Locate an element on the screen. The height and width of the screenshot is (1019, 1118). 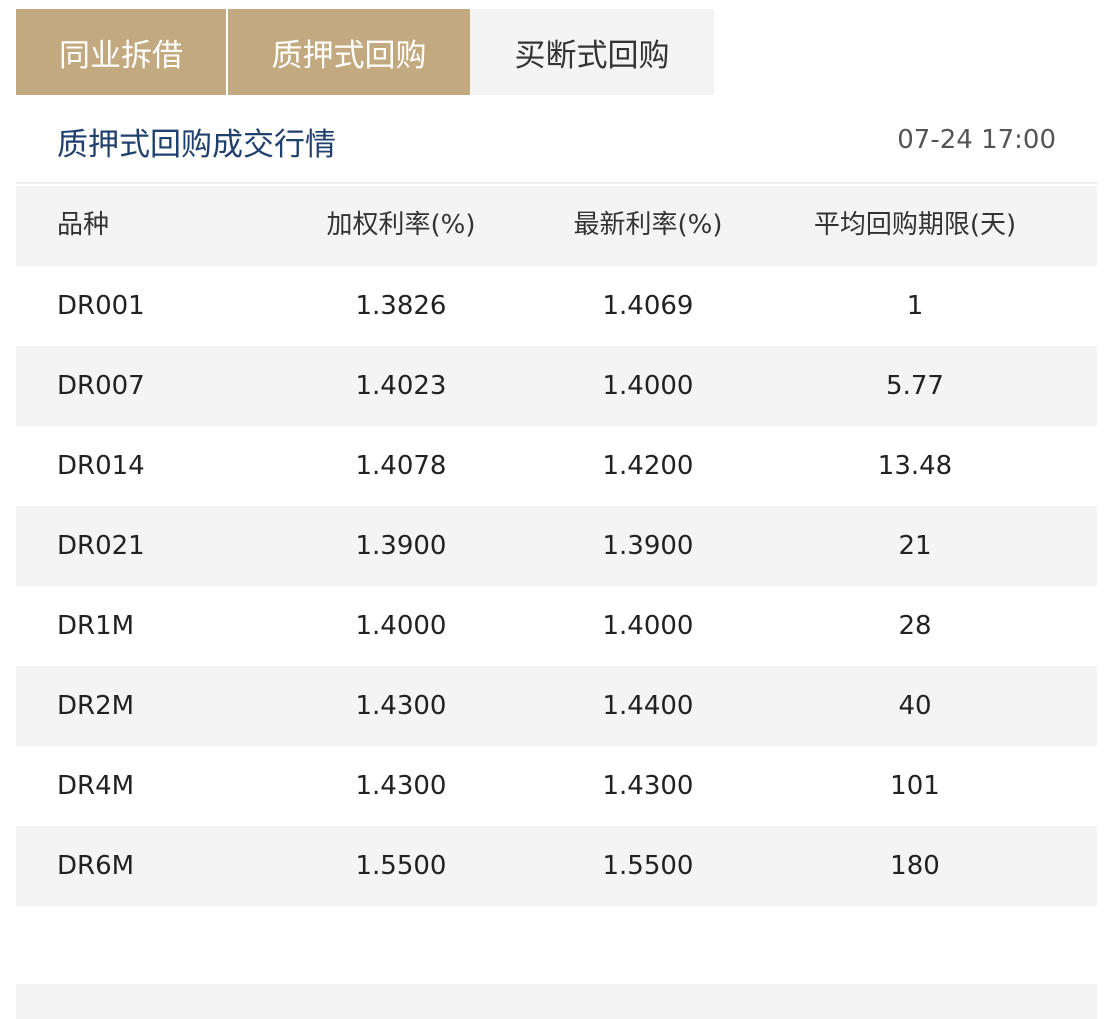
table-row: DR021 1.3900 1.3900 21 is located at coordinates (556, 546).